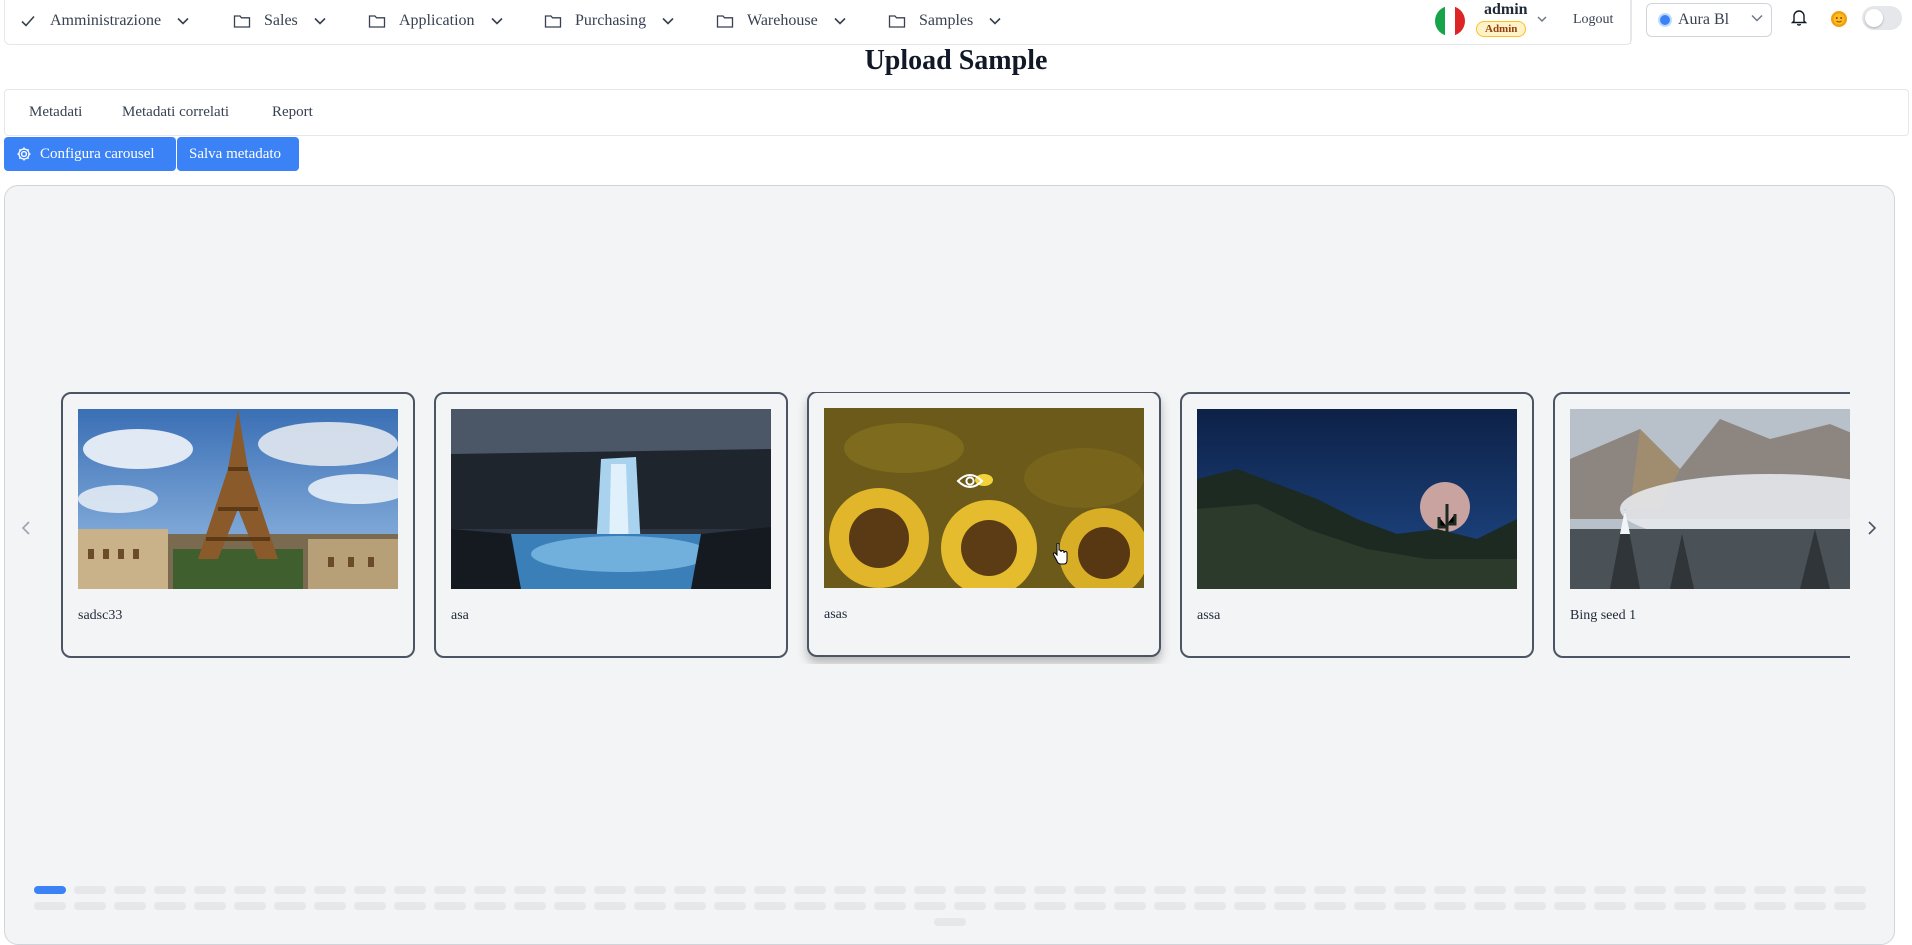  Describe the element at coordinates (1701, 525) in the screenshot. I see `carousel-card: Bing seed 1` at that location.